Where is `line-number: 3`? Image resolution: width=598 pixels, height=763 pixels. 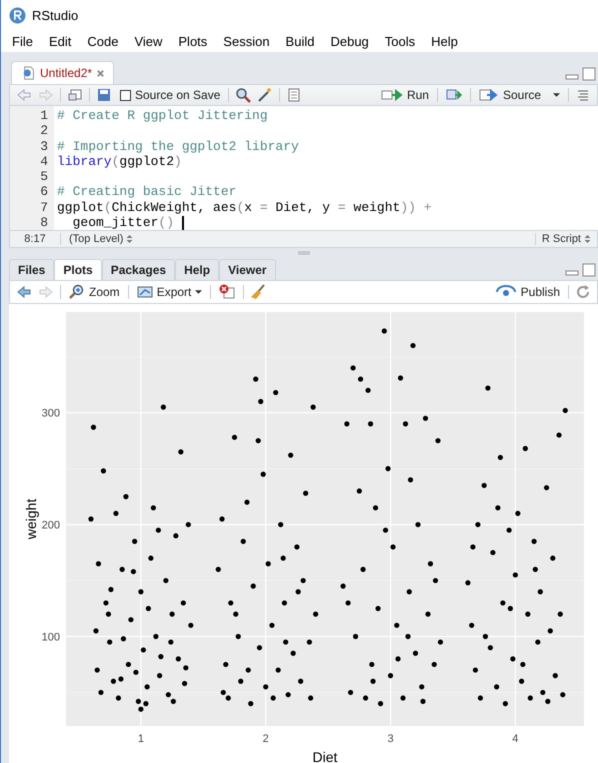 line-number: 3 is located at coordinates (44, 146).